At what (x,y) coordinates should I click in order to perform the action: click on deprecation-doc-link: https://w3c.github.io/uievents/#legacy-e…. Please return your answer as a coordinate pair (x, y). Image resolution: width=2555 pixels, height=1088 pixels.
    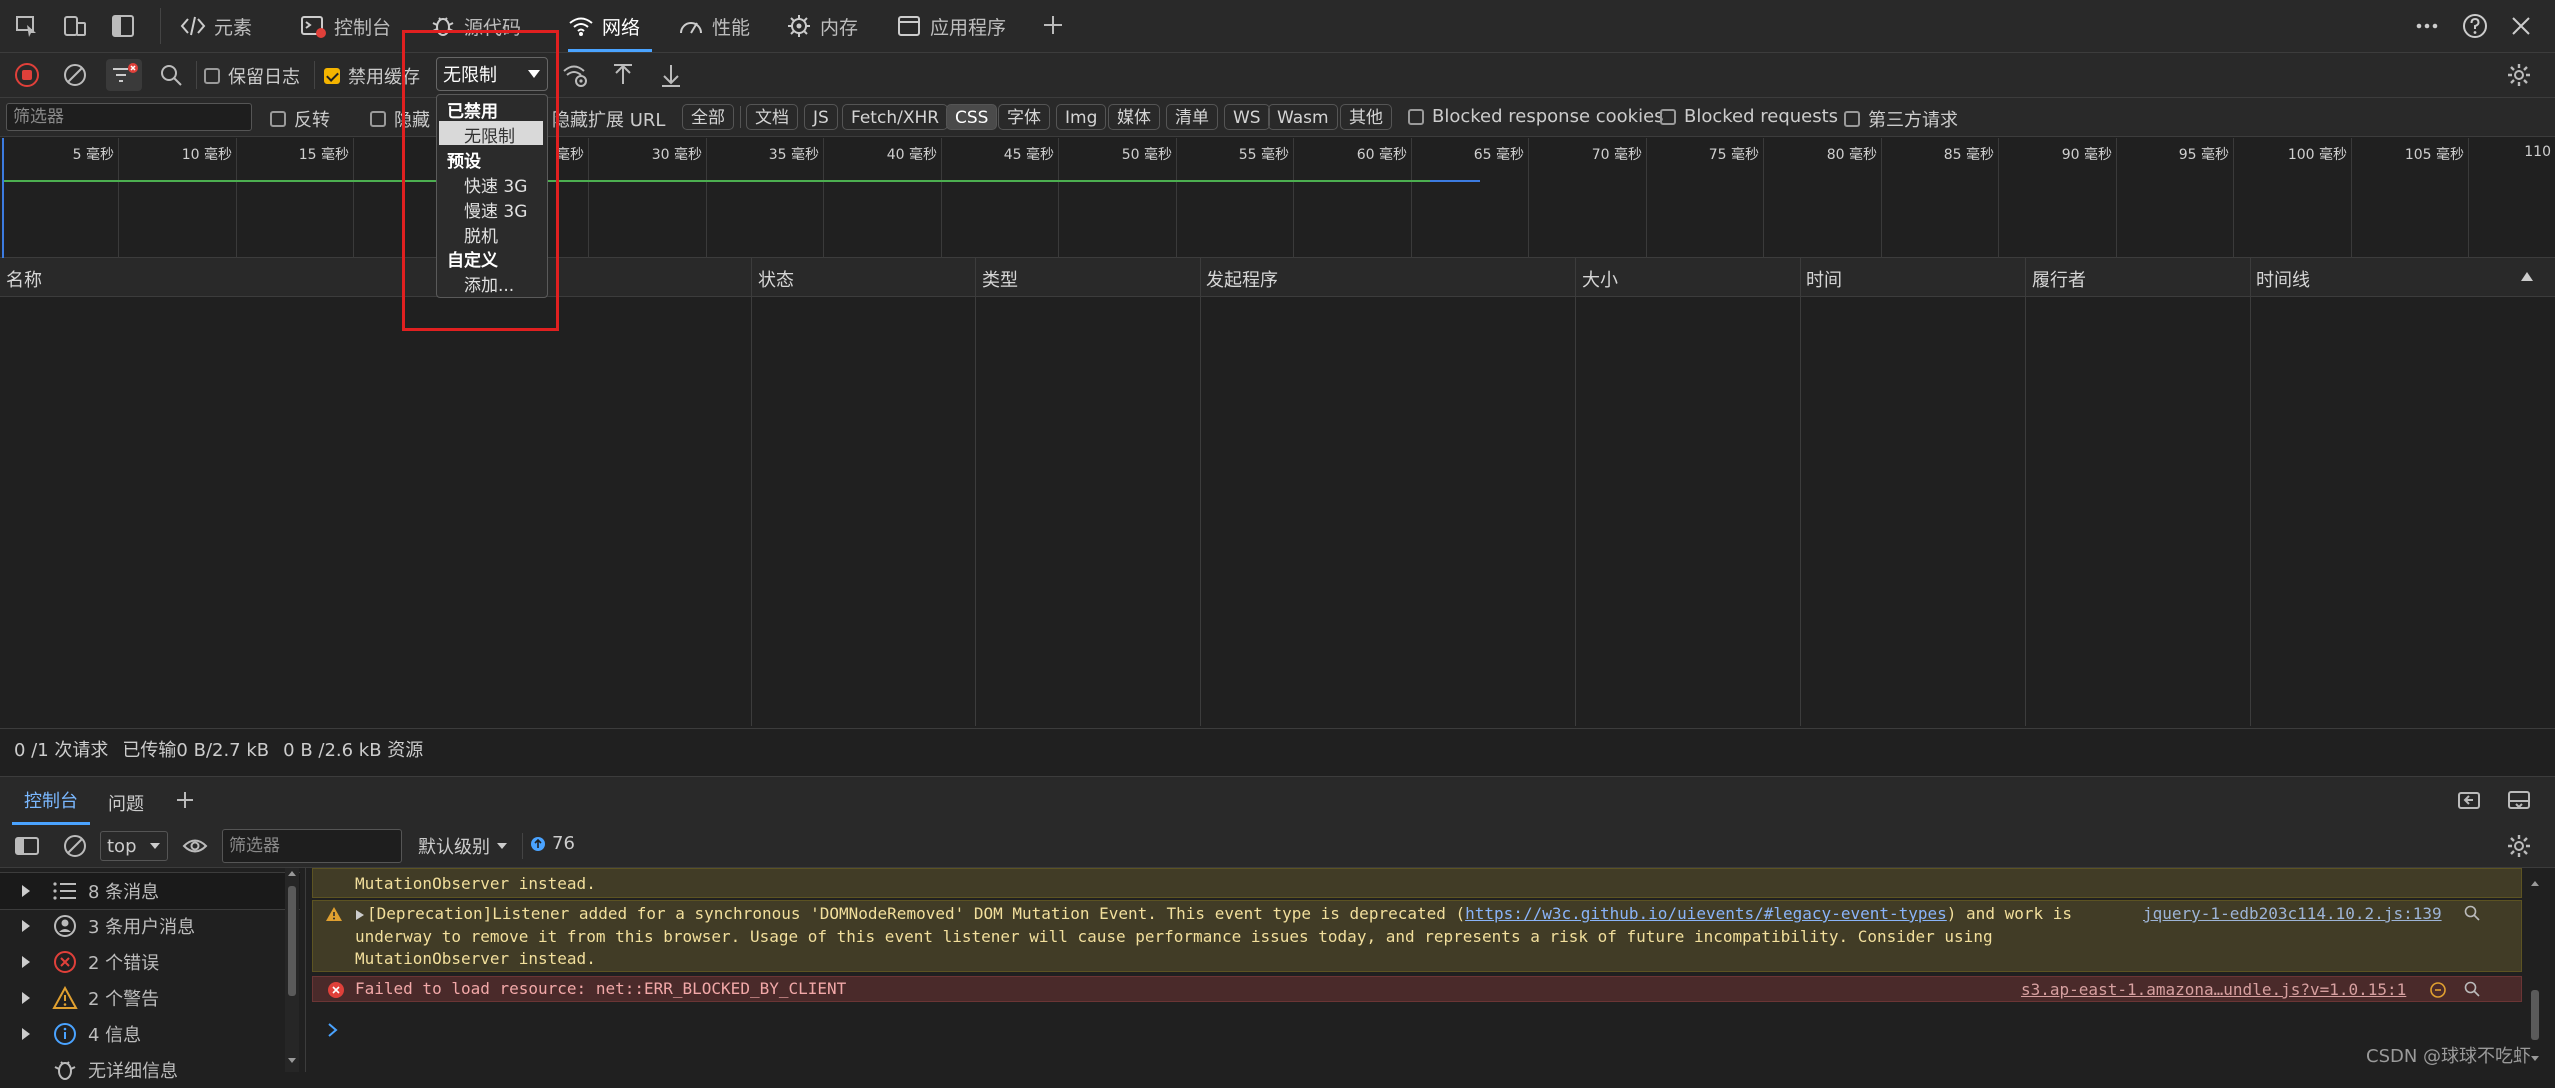
    Looking at the image, I should click on (1706, 913).